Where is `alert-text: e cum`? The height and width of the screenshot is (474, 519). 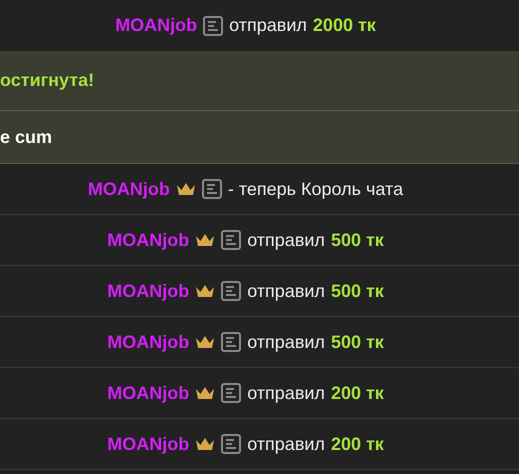 alert-text: e cum is located at coordinates (26, 137).